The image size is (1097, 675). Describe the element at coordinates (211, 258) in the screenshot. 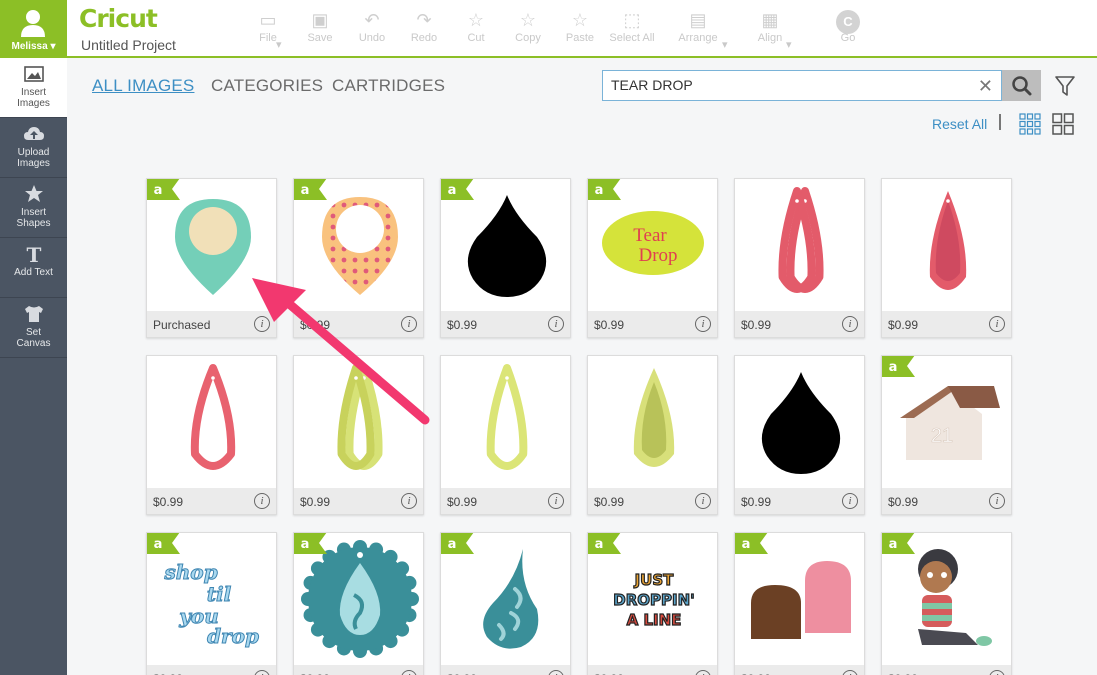

I see `image-card-teardrop-pin: a Purchased i` at that location.